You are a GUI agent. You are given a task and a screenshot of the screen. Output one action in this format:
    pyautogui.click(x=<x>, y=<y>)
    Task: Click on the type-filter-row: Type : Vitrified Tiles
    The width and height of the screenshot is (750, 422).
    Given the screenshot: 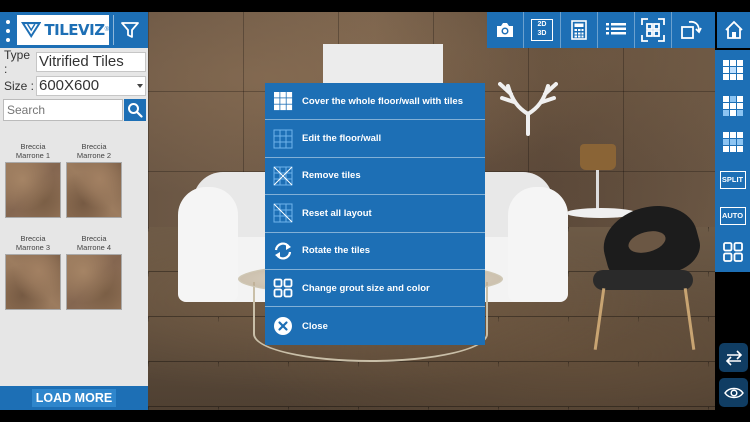 What is the action you would take?
    pyautogui.click(x=74, y=62)
    